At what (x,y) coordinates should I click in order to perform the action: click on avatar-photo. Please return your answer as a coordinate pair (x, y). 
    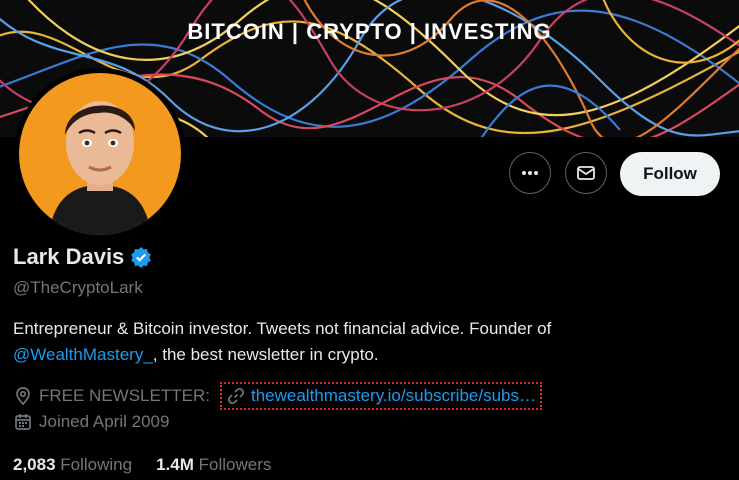
    Looking at the image, I should click on (100, 154).